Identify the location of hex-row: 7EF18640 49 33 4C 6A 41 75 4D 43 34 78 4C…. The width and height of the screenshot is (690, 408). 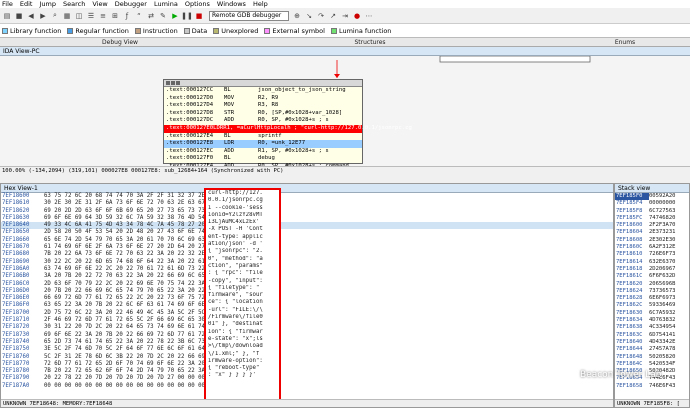
(307, 226).